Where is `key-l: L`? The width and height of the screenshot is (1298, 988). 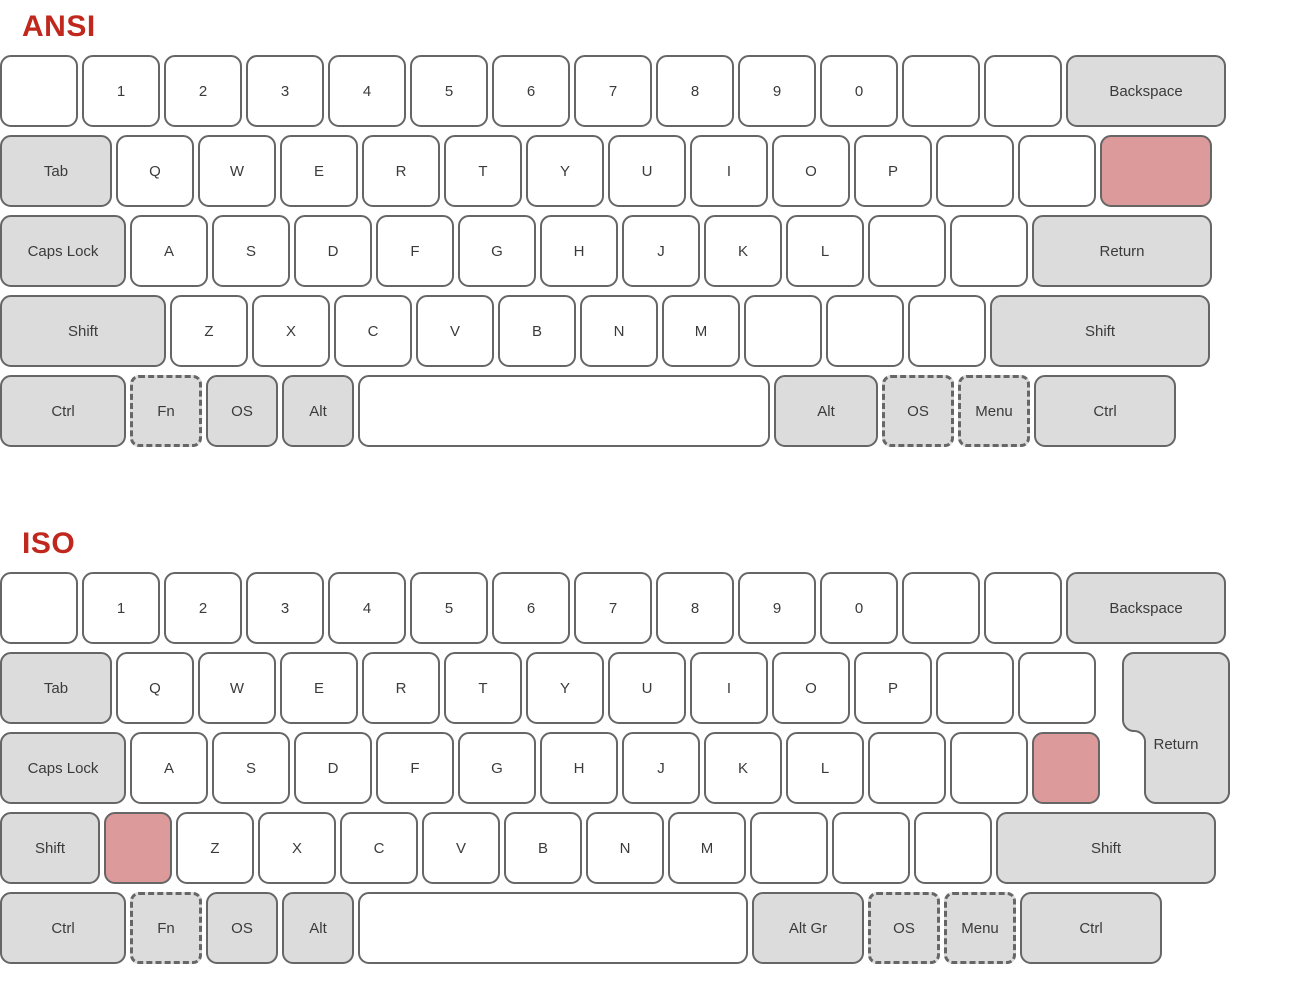
key-l: L is located at coordinates (825, 768).